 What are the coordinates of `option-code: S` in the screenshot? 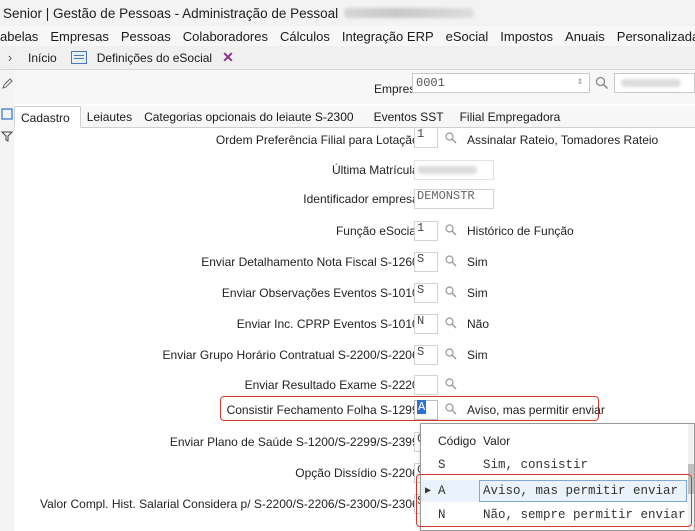 It's located at (442, 465).